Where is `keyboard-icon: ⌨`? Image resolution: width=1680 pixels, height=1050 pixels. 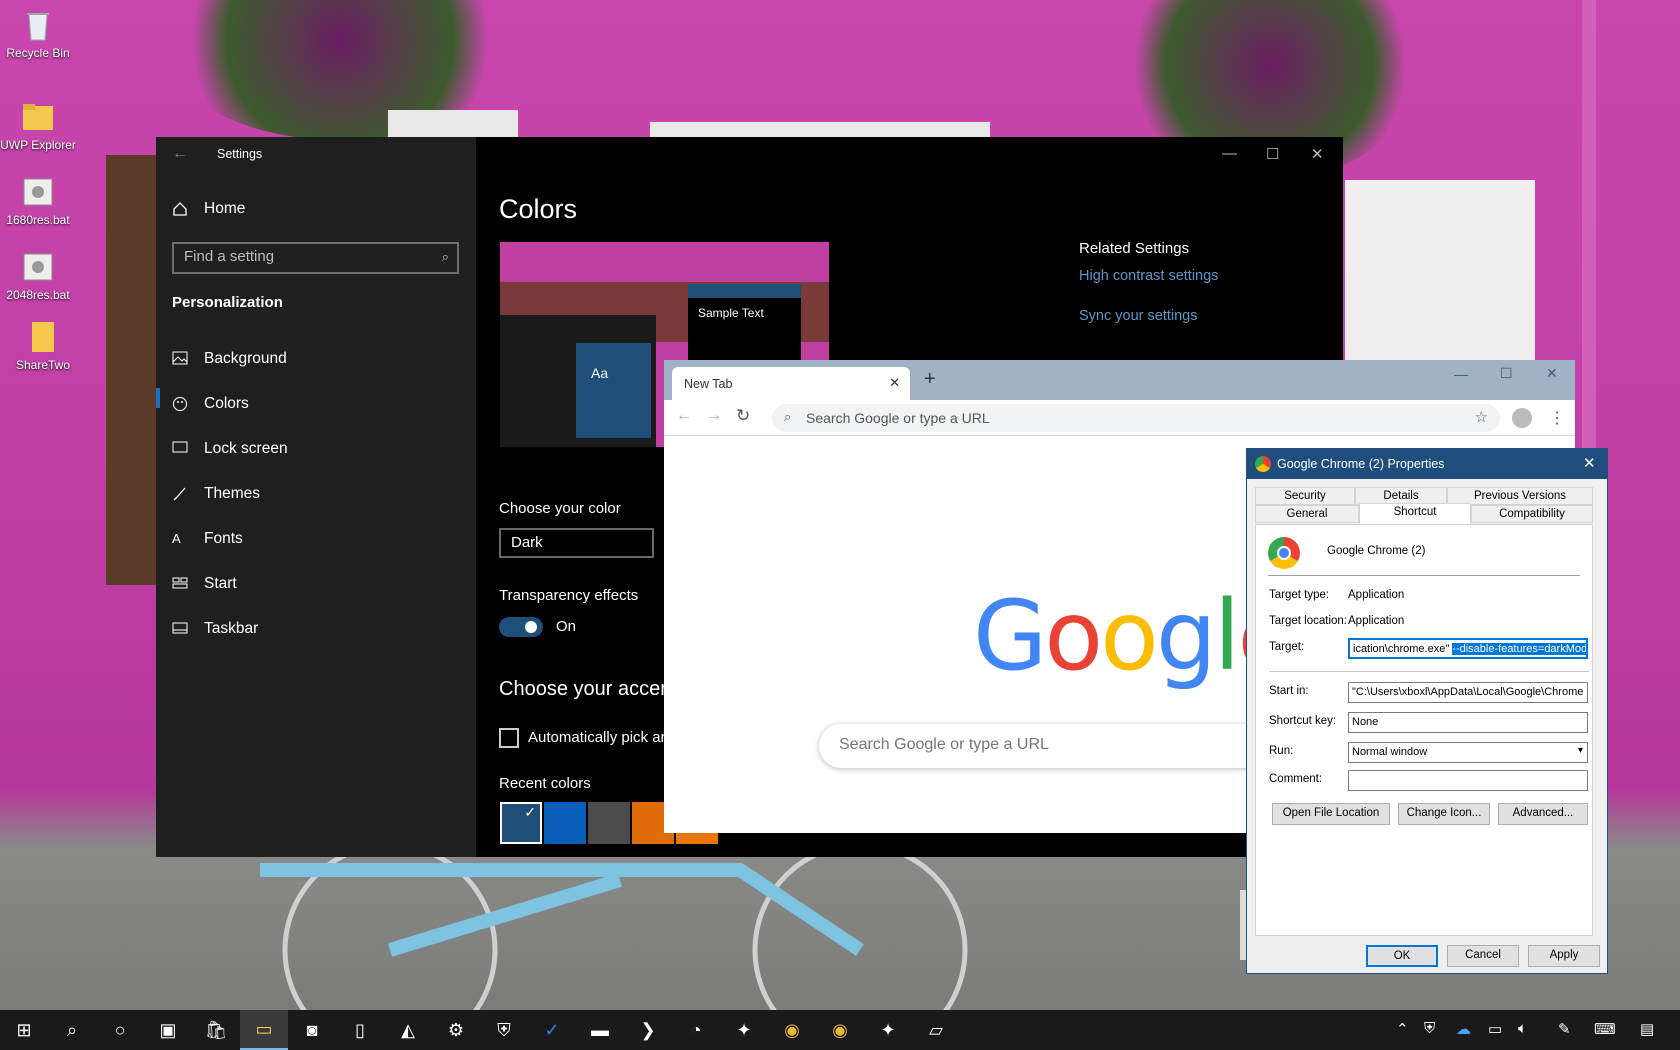
keyboard-icon: ⌨ is located at coordinates (1605, 1029).